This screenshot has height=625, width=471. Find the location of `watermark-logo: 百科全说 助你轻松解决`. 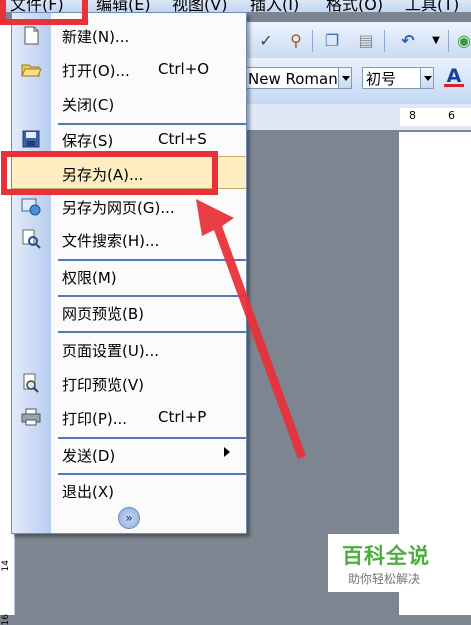

watermark-logo: 百科全说 助你轻松解决 is located at coordinates (383, 563).